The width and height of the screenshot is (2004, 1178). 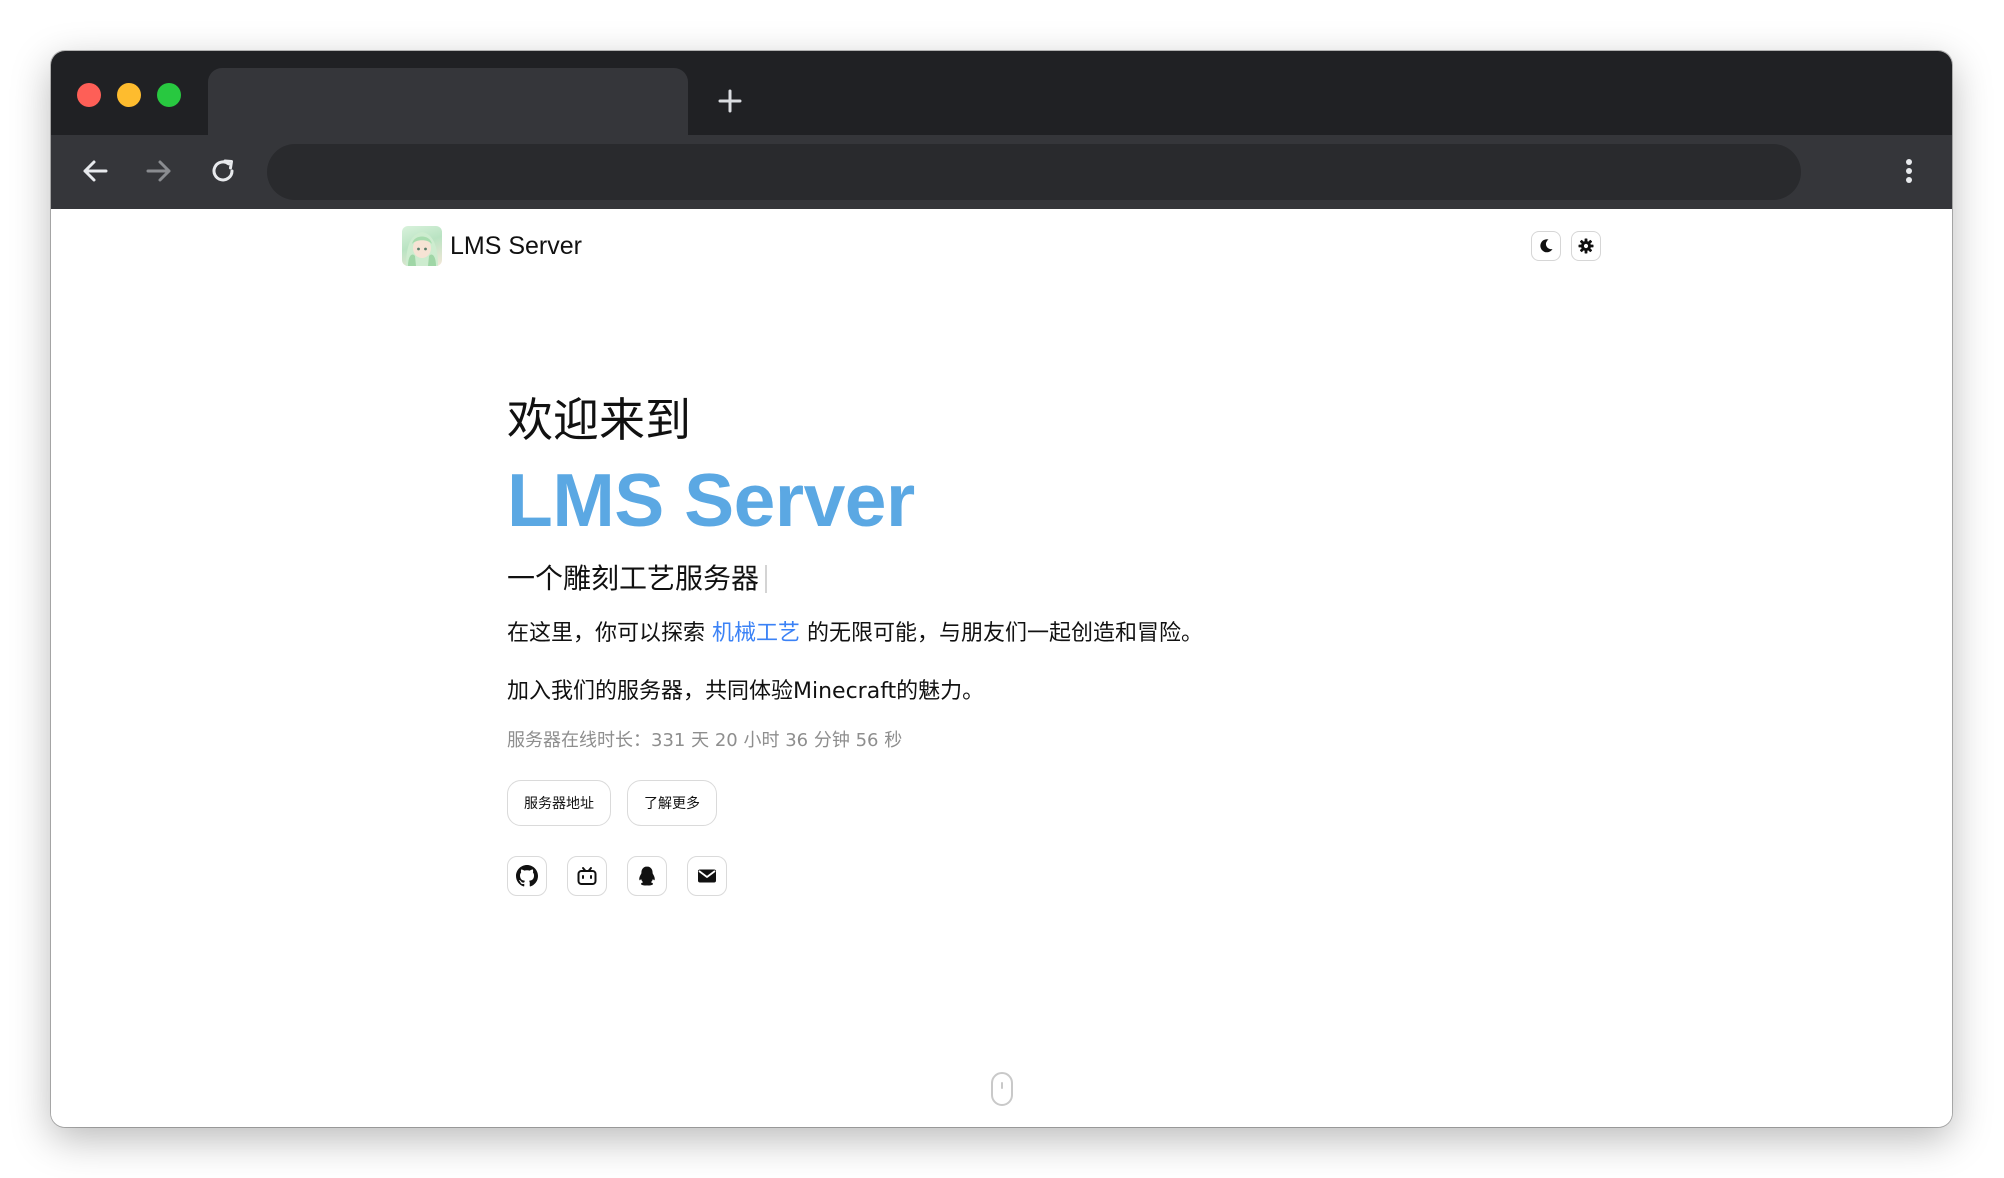 I want to click on description-text-end: 的无限可能，与朋友们一起创造和冒险。, so click(x=1002, y=633).